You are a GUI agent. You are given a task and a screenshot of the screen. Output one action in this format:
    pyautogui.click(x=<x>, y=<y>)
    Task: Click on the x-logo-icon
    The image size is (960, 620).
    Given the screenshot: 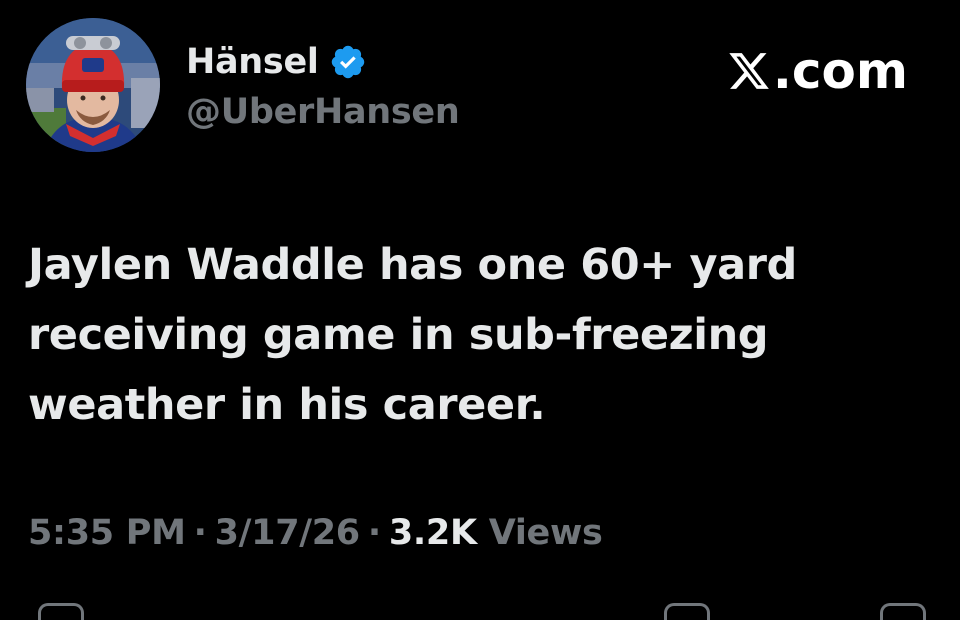 What is the action you would take?
    pyautogui.click(x=749, y=71)
    